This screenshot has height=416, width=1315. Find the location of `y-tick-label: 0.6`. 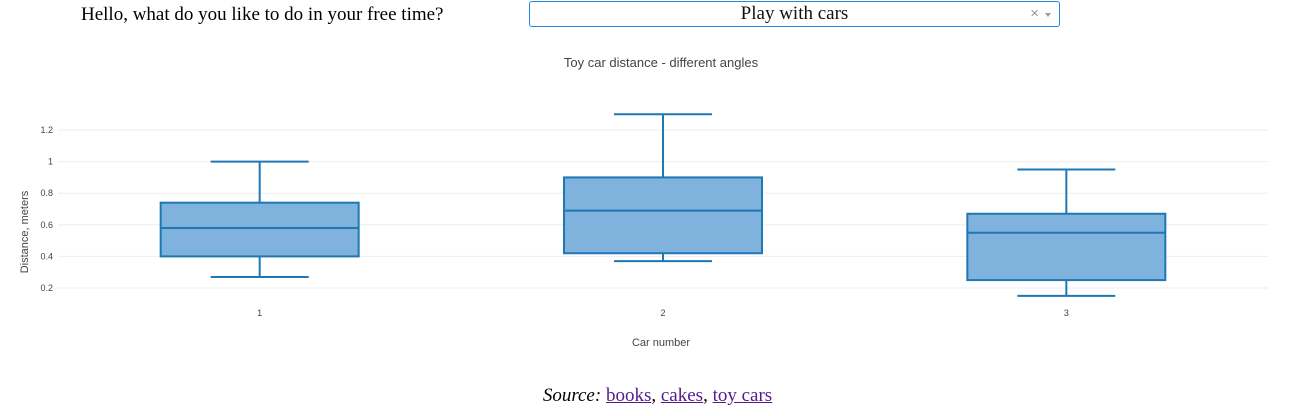

y-tick-label: 0.6 is located at coordinates (46, 225).